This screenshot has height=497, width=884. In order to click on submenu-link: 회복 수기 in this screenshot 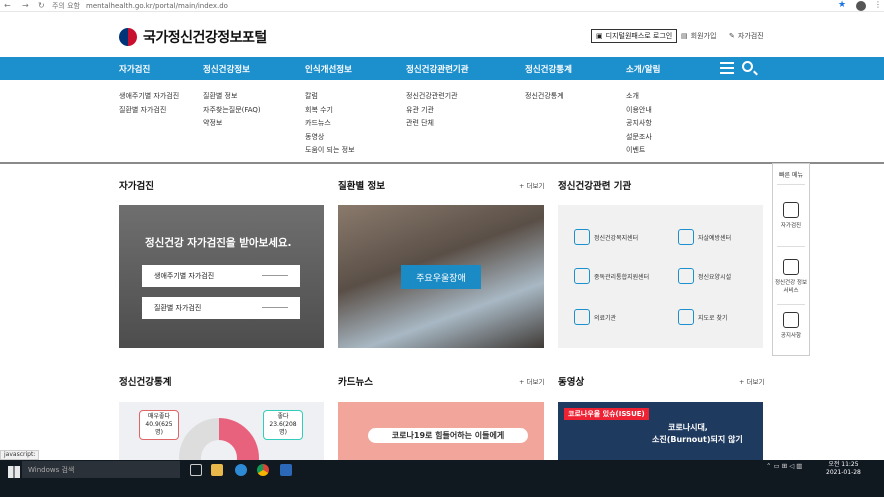, I will do `click(330, 111)`.